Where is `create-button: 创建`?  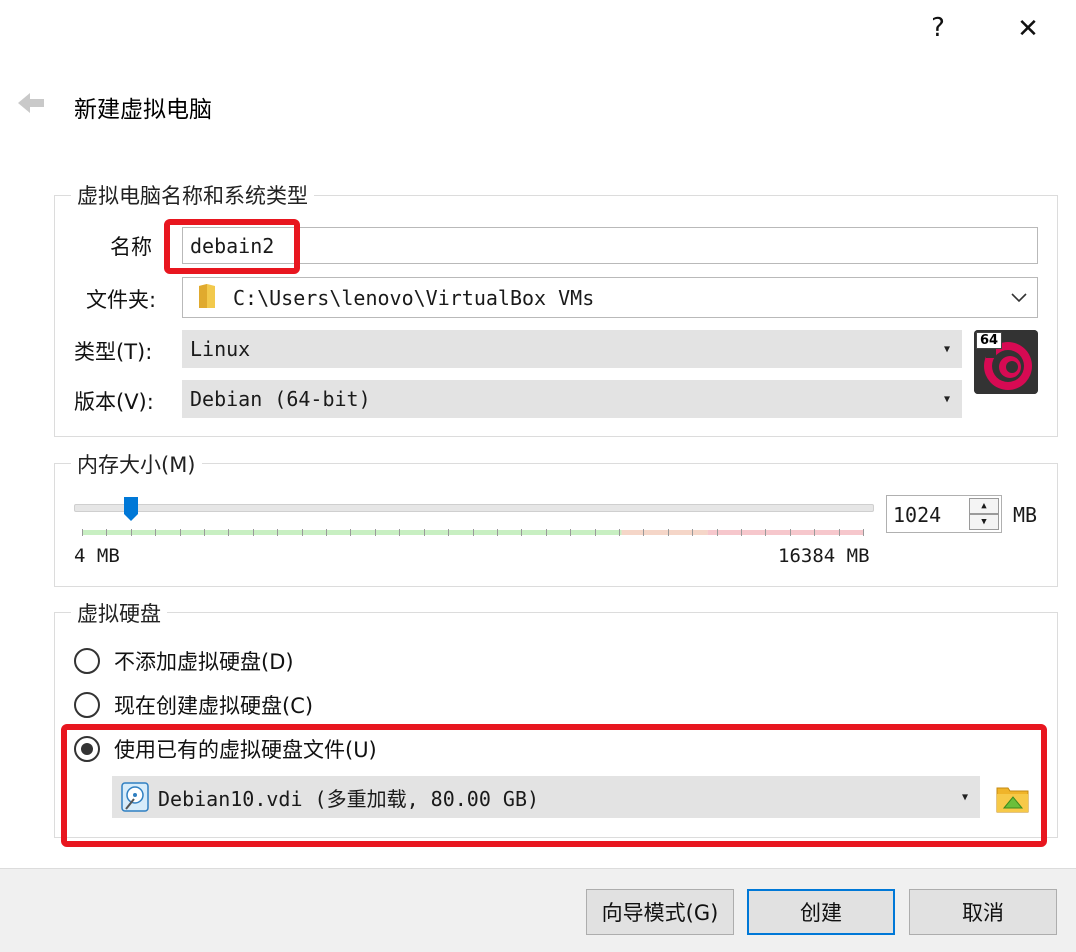 create-button: 创建 is located at coordinates (821, 912).